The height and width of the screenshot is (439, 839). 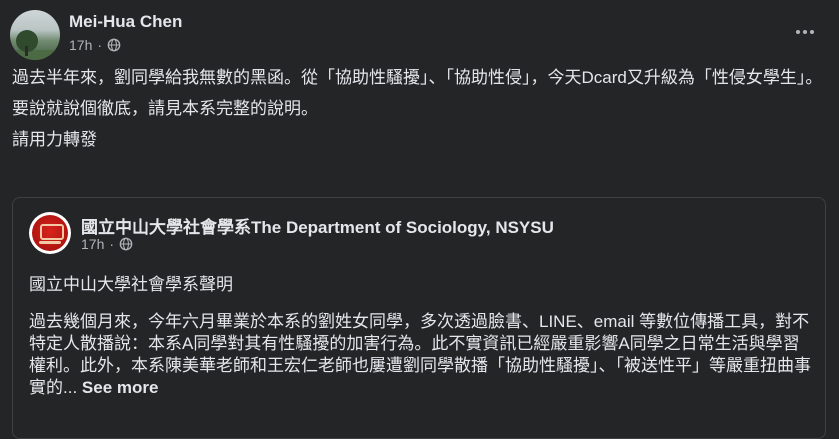 I want to click on page-avatar, so click(x=50, y=233).